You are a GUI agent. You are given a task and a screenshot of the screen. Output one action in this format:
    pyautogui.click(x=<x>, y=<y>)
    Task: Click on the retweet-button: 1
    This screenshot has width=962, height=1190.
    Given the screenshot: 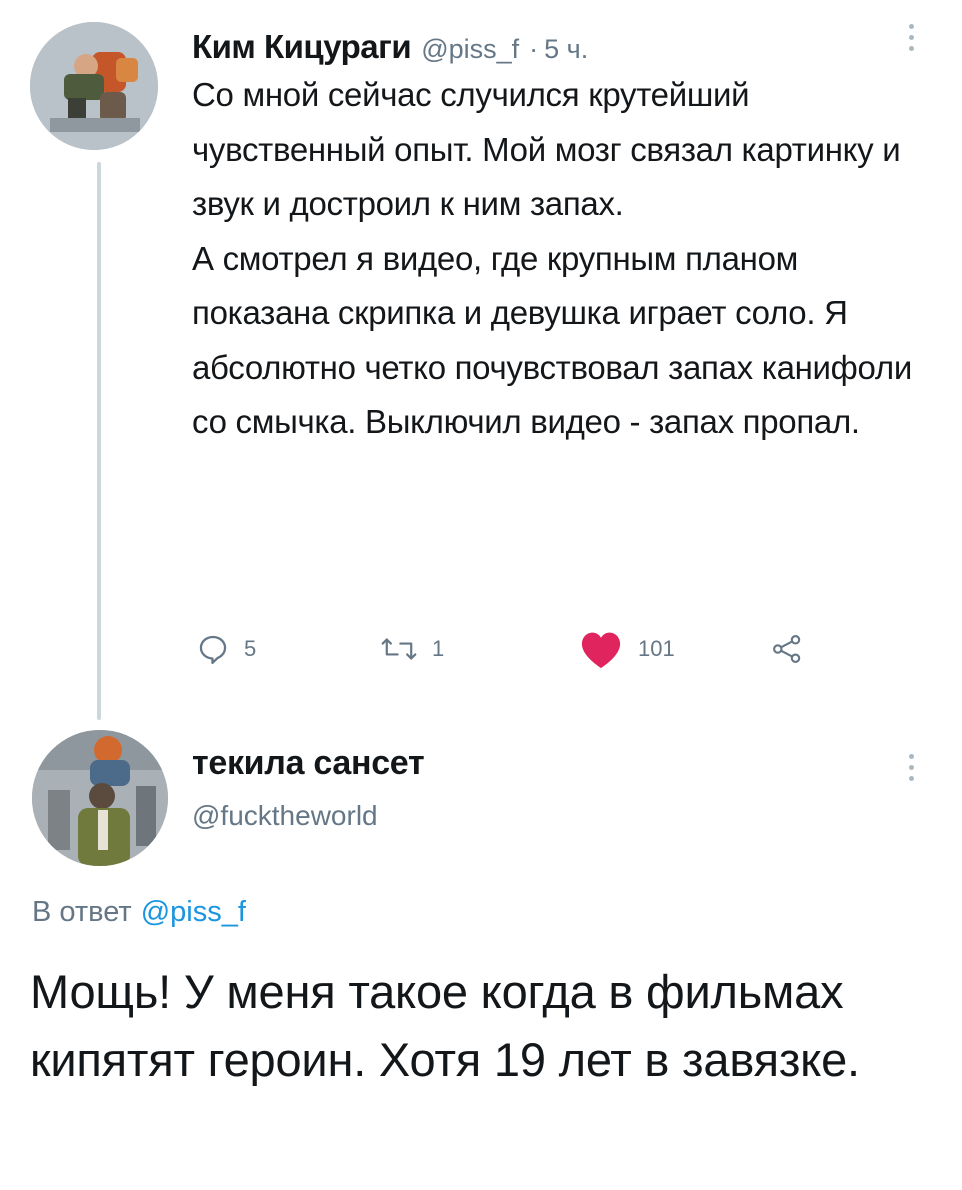 What is the action you would take?
    pyautogui.click(x=412, y=649)
    